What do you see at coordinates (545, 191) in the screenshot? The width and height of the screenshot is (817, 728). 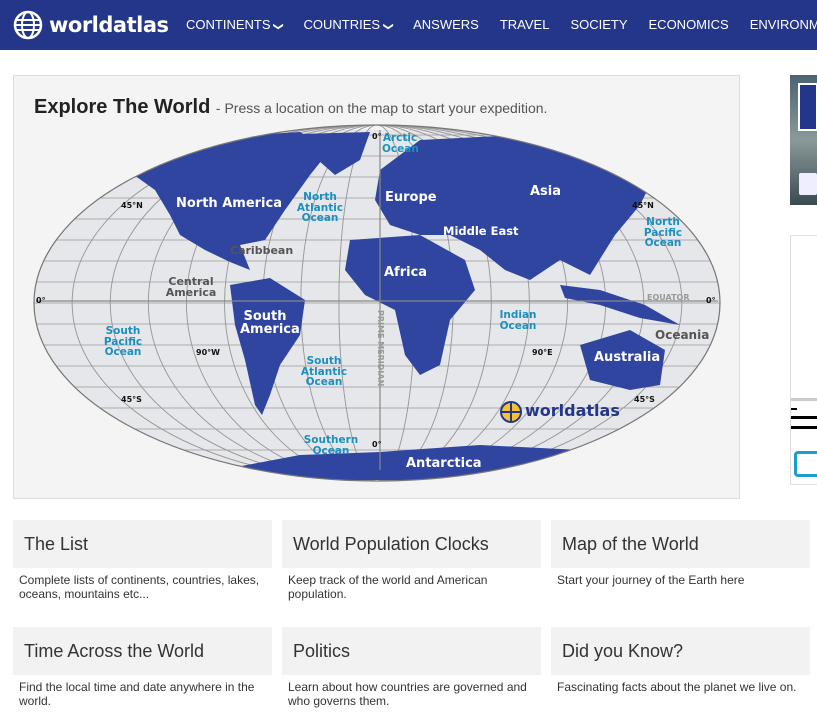 I see `label-asia: Asia` at bounding box center [545, 191].